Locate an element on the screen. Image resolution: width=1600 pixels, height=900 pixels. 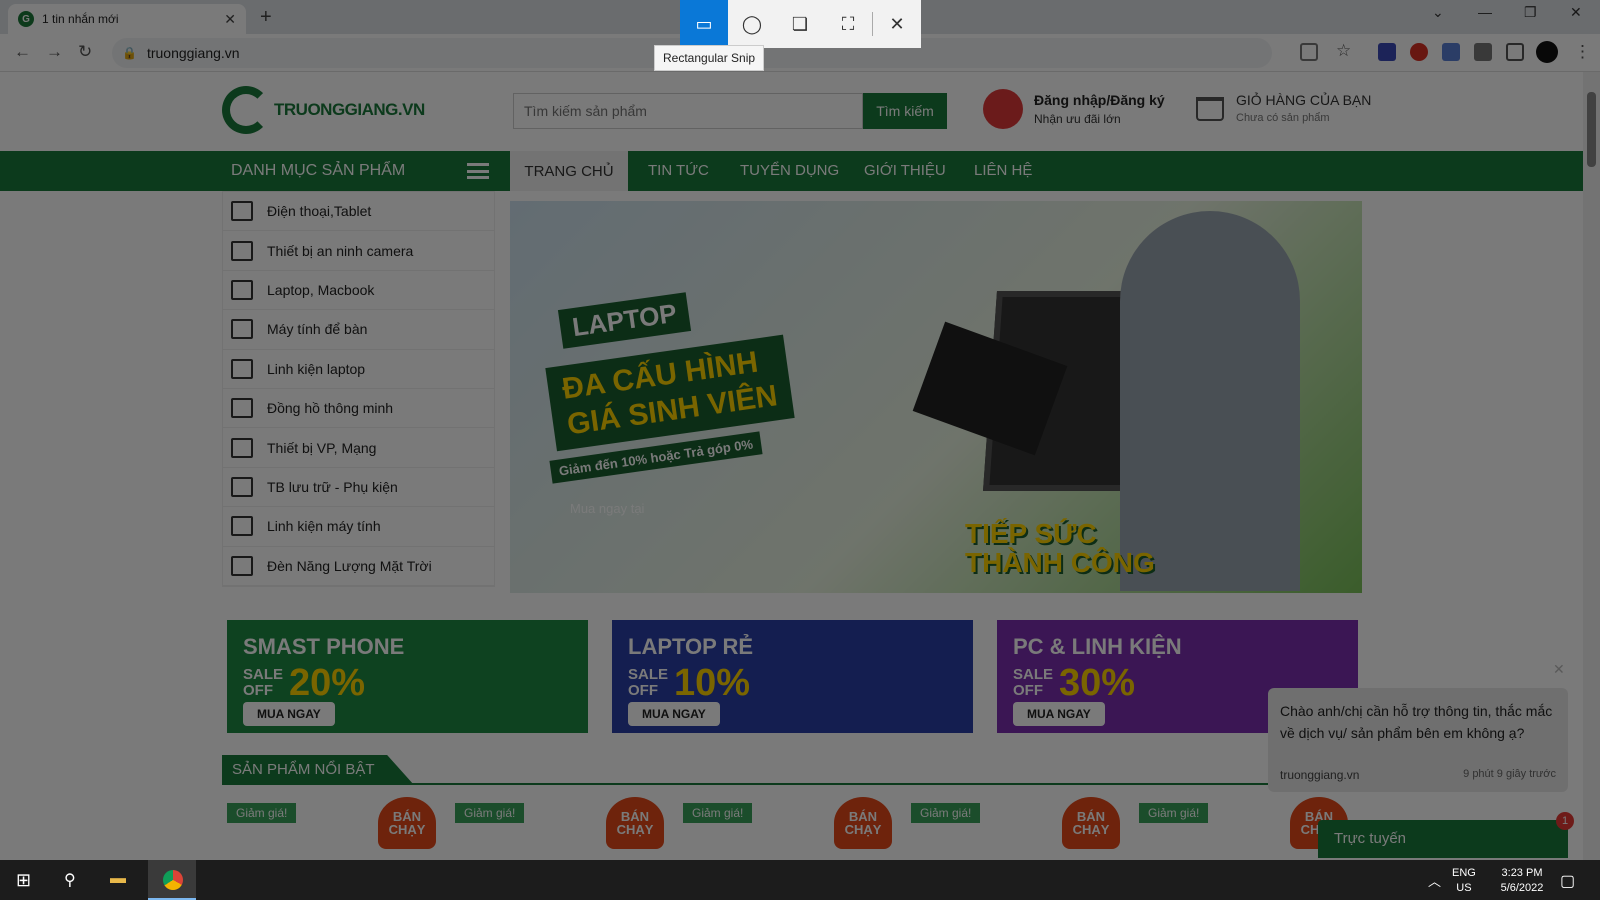
sidebar-item-phones: Điện thoại,Tablet is located at coordinates (358, 212).